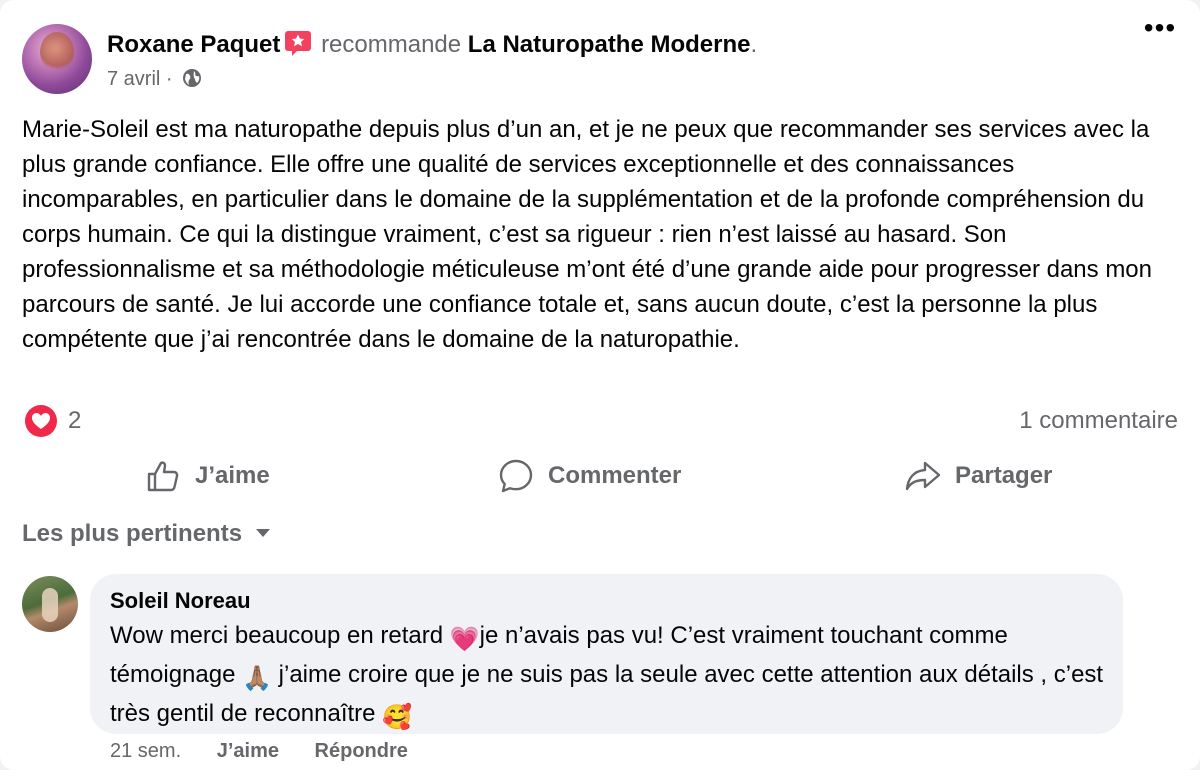 The width and height of the screenshot is (1200, 770). What do you see at coordinates (464, 639) in the screenshot?
I see `pink-heart-emoji: 💗` at bounding box center [464, 639].